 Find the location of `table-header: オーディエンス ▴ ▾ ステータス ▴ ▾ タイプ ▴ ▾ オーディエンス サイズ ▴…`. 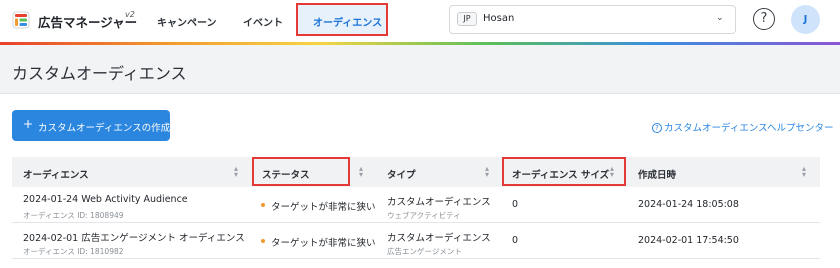

table-header: オーディエンス ▴ ▾ ステータス ▴ ▾ タイプ ▴ ▾ オーディエンス サイズ ▴… is located at coordinates (416, 172).